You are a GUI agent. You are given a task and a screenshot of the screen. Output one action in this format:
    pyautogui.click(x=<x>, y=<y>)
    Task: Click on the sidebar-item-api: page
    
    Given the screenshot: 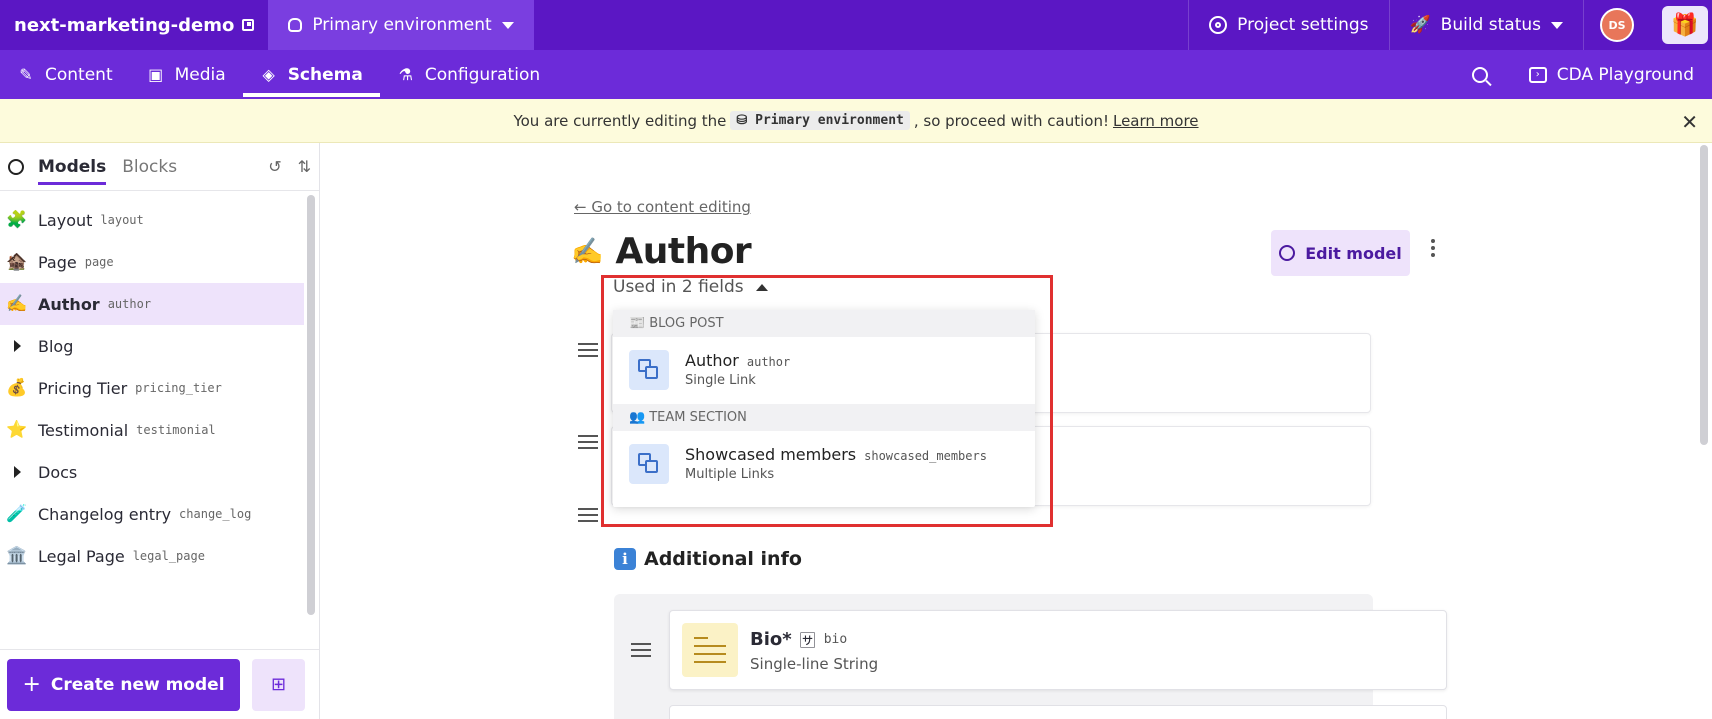 What is the action you would take?
    pyautogui.click(x=99, y=262)
    